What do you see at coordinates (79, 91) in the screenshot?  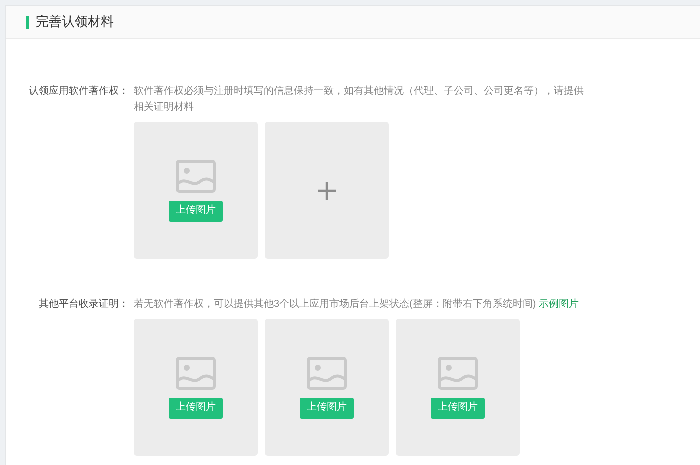 I see `field-label: 认领应用软件著作权：` at bounding box center [79, 91].